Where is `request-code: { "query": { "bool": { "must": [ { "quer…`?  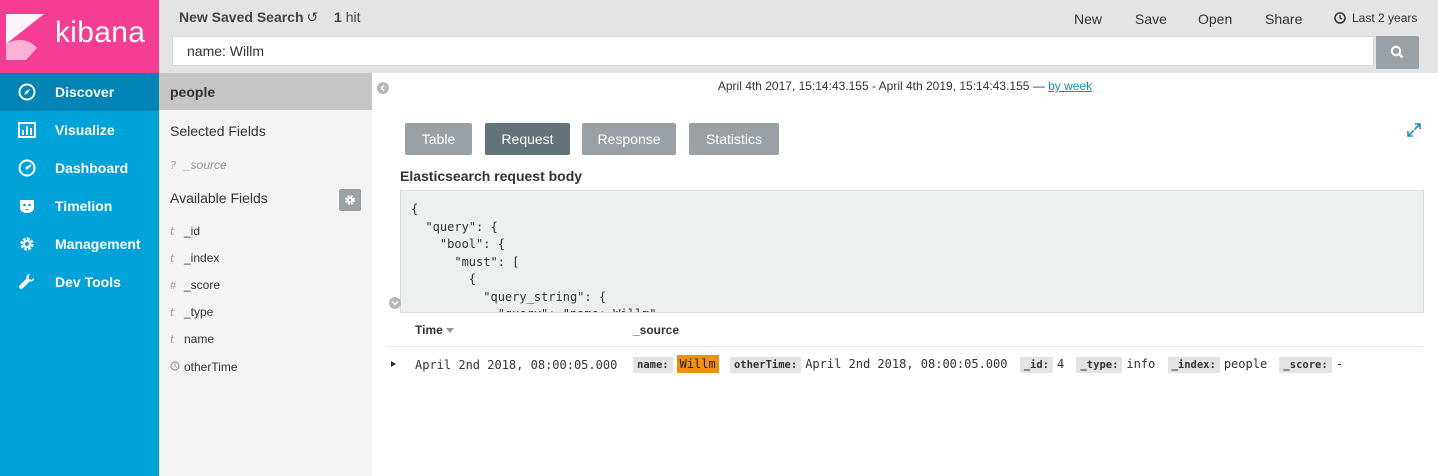 request-code: { "query": { "bool": { "must": [ { "quer… is located at coordinates (537, 257).